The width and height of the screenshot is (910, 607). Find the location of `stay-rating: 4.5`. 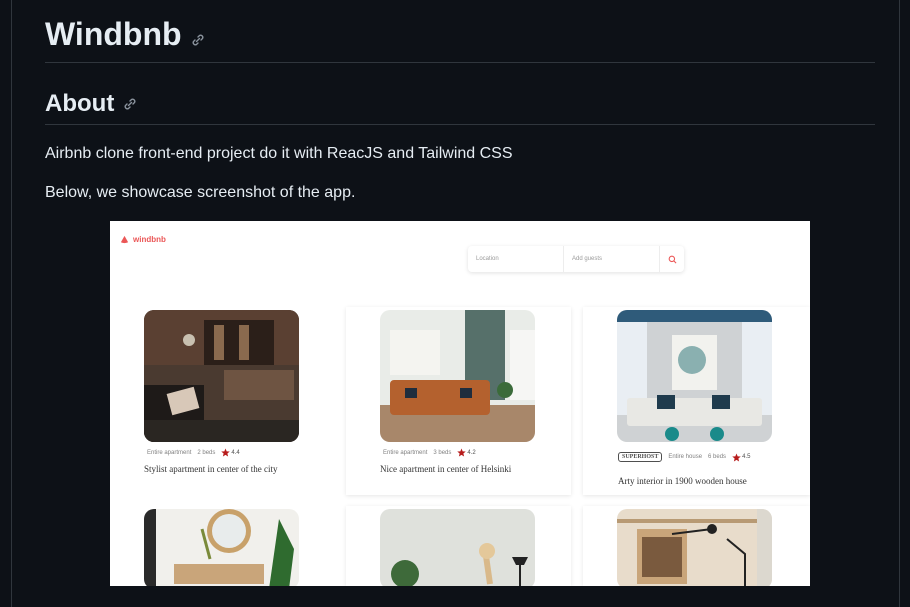

stay-rating: 4.5 is located at coordinates (741, 457).